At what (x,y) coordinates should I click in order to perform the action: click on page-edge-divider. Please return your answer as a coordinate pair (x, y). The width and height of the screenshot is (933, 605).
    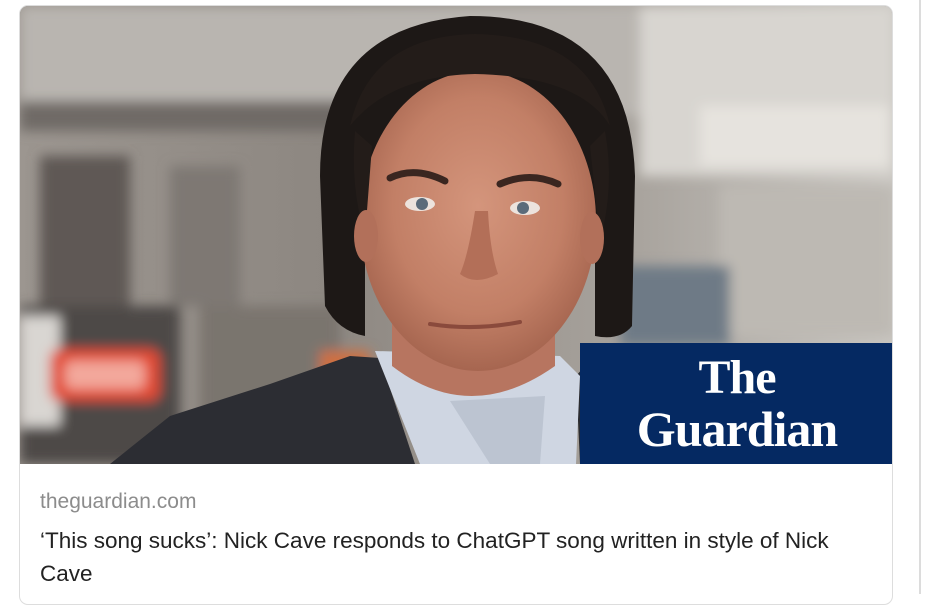
    Looking at the image, I should click on (920, 297).